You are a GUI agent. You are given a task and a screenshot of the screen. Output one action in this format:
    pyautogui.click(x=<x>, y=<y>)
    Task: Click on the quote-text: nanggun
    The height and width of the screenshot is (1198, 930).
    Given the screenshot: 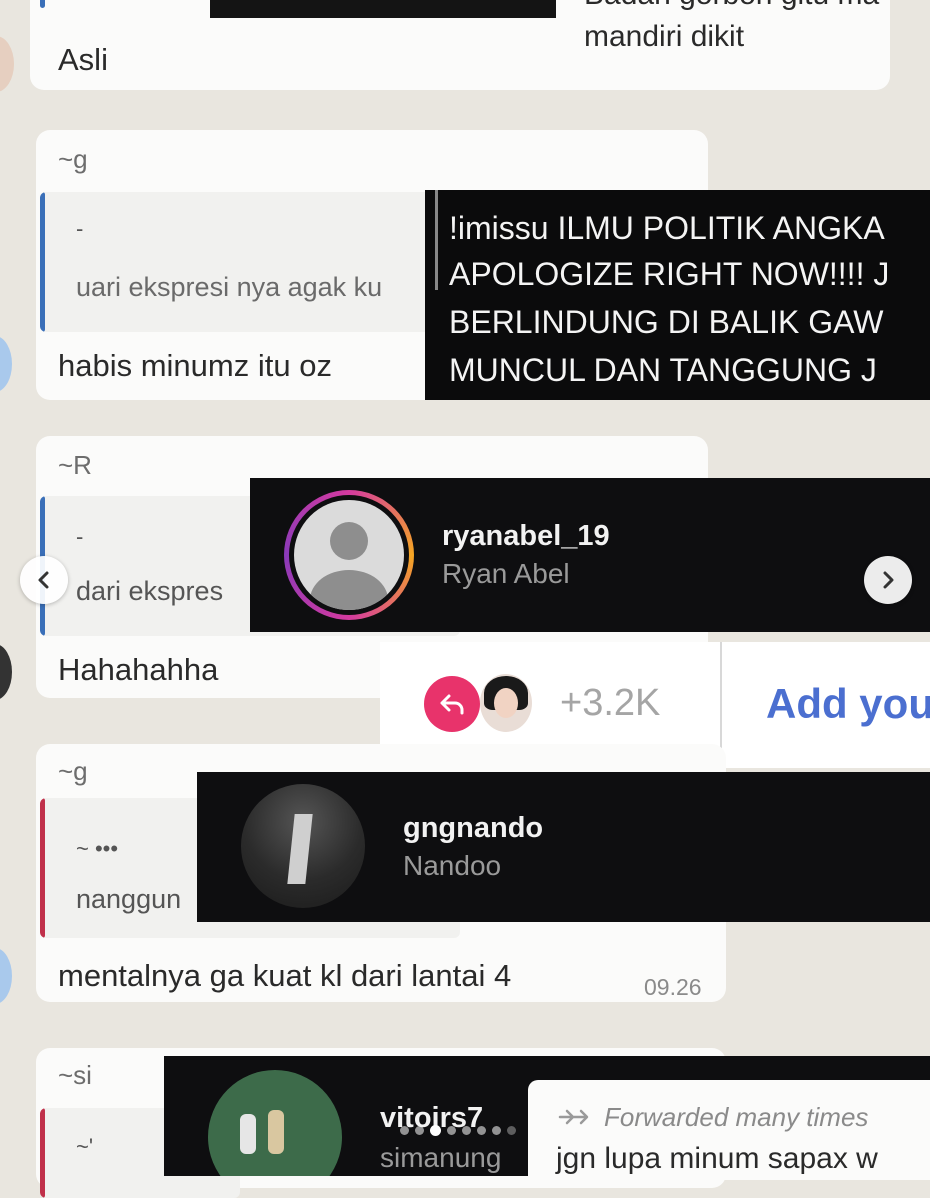 What is the action you would take?
    pyautogui.click(x=129, y=899)
    